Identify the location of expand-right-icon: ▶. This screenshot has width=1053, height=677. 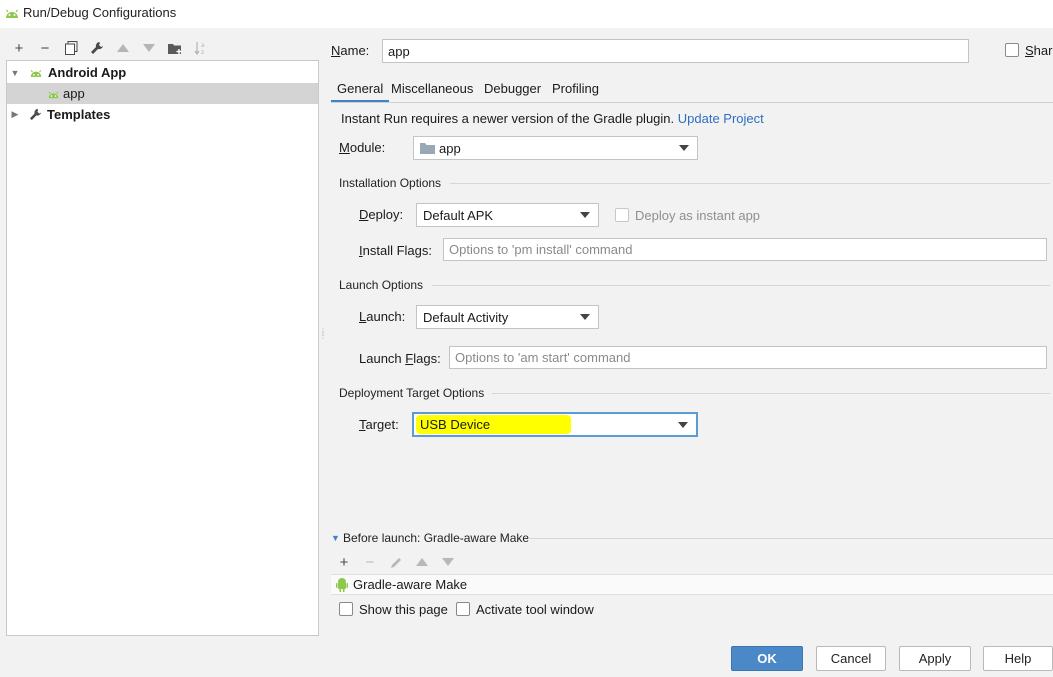
(15, 114).